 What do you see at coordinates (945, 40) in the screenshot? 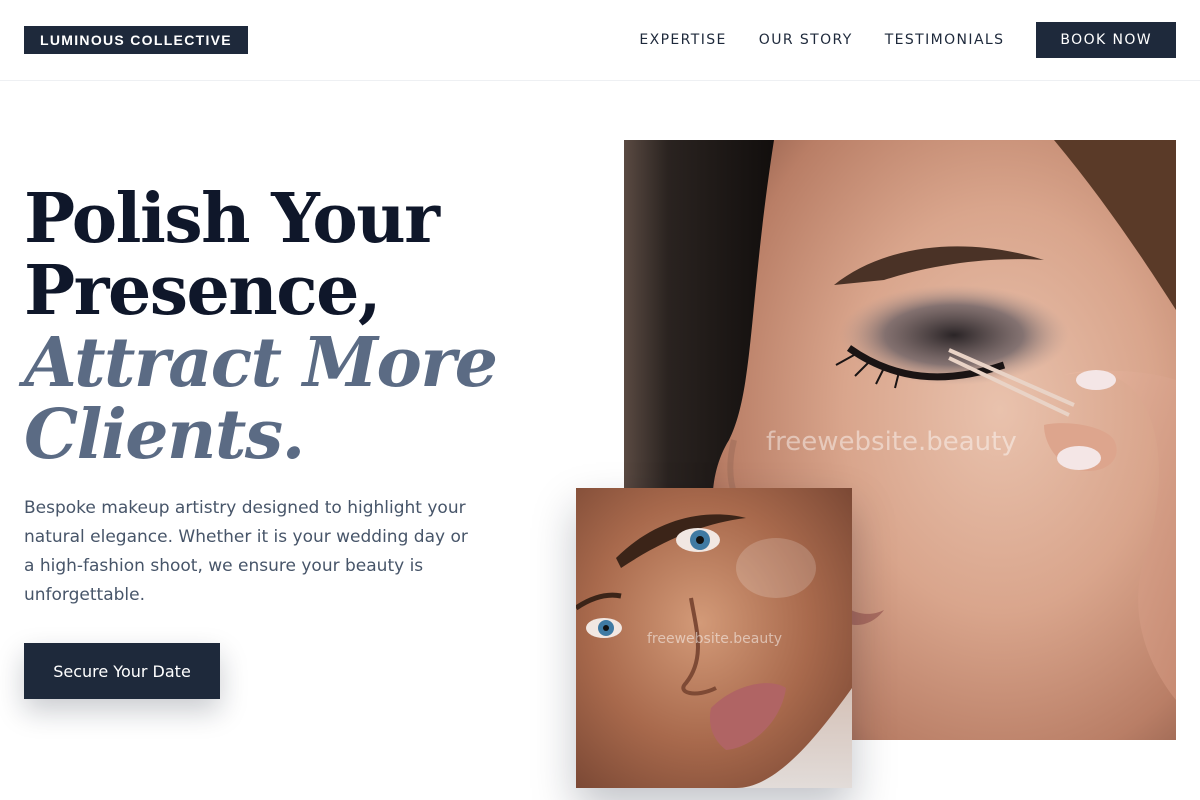
I see `nav-testimonials: TESTIMONIALS` at bounding box center [945, 40].